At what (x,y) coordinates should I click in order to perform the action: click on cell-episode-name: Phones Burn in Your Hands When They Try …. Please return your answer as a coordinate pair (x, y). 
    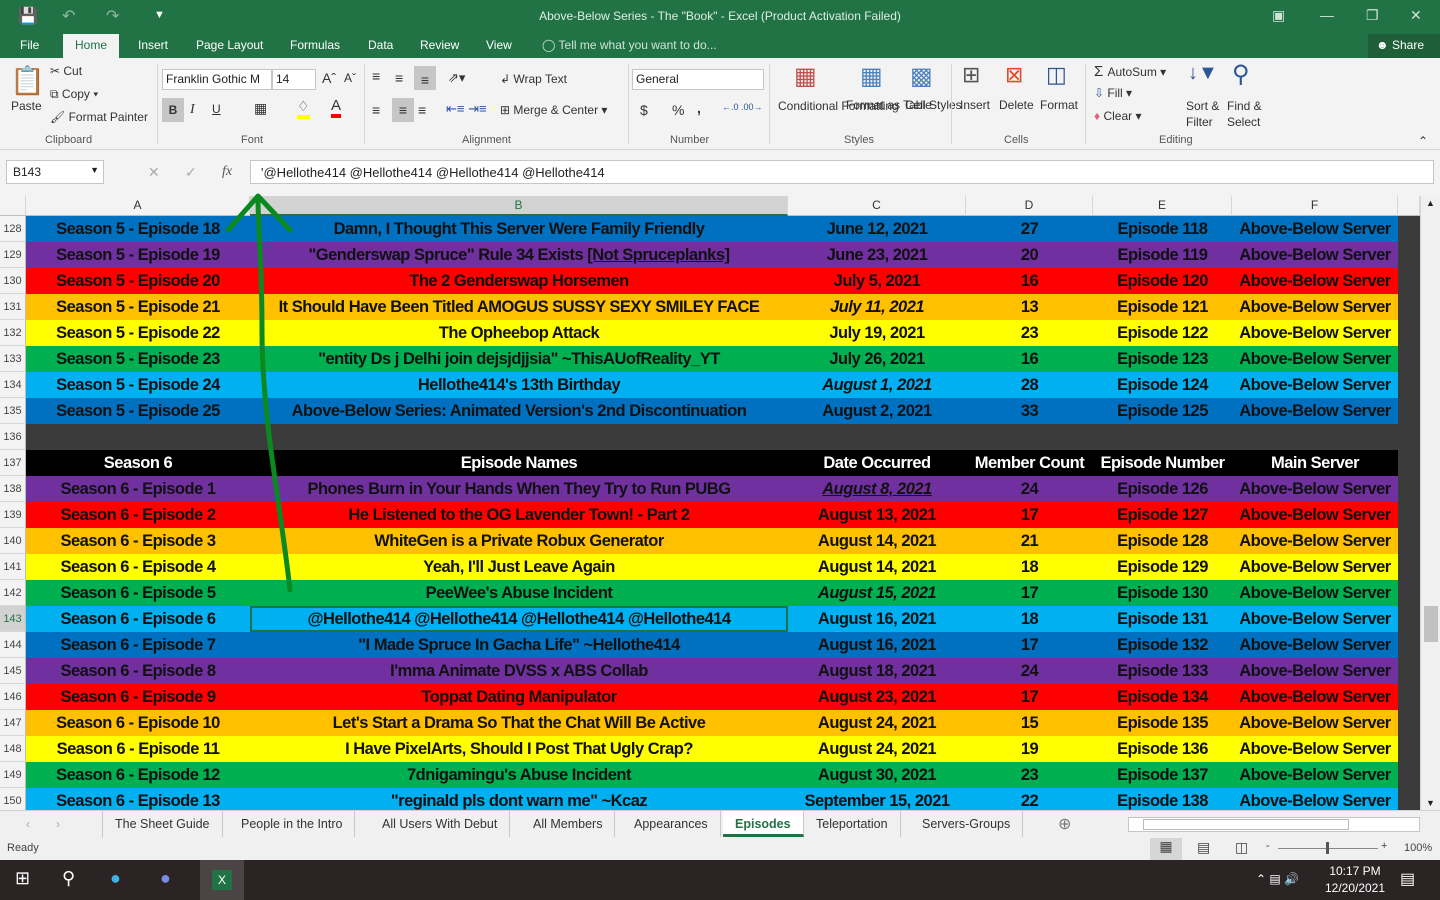
    Looking at the image, I should click on (519, 489).